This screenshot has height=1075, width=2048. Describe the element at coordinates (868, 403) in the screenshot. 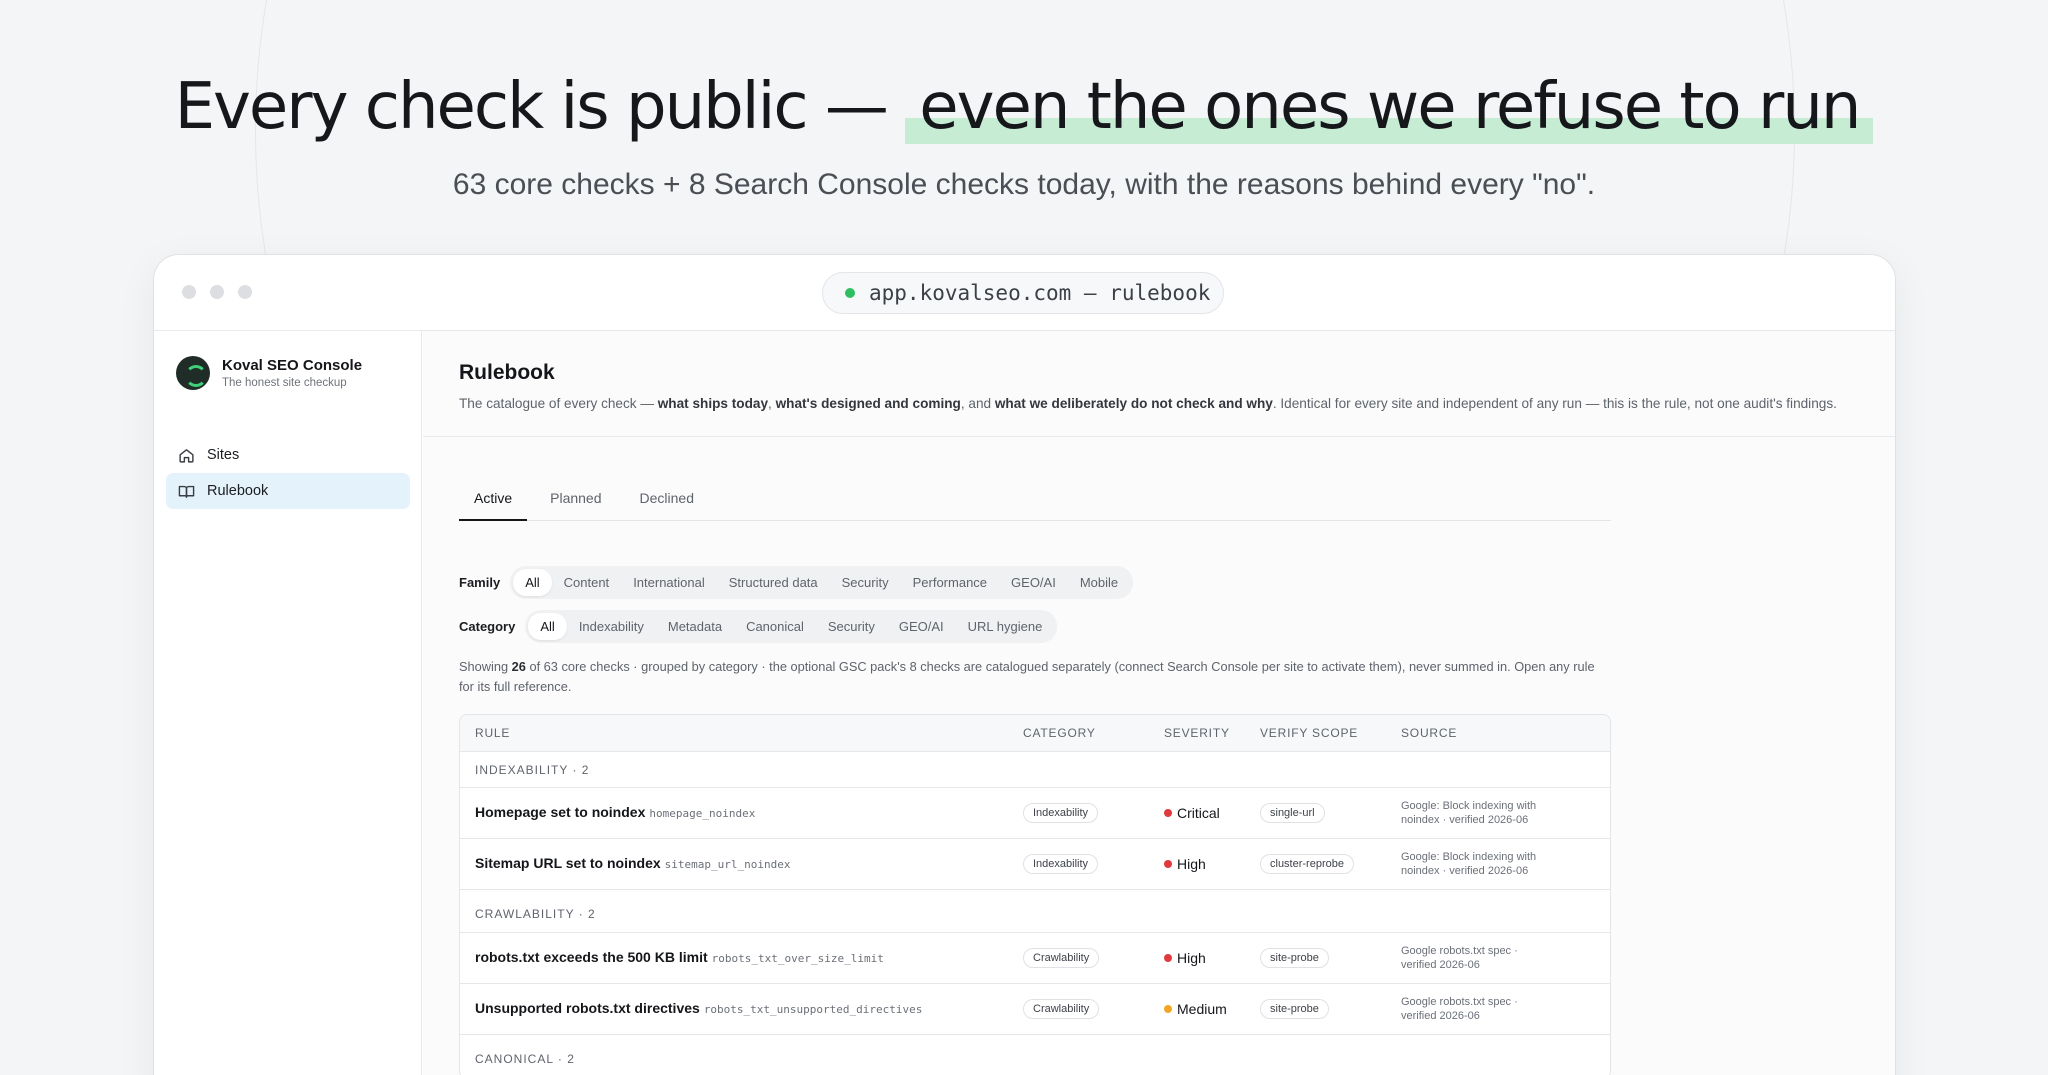

I see `desc-bold: what's designed and coming` at that location.